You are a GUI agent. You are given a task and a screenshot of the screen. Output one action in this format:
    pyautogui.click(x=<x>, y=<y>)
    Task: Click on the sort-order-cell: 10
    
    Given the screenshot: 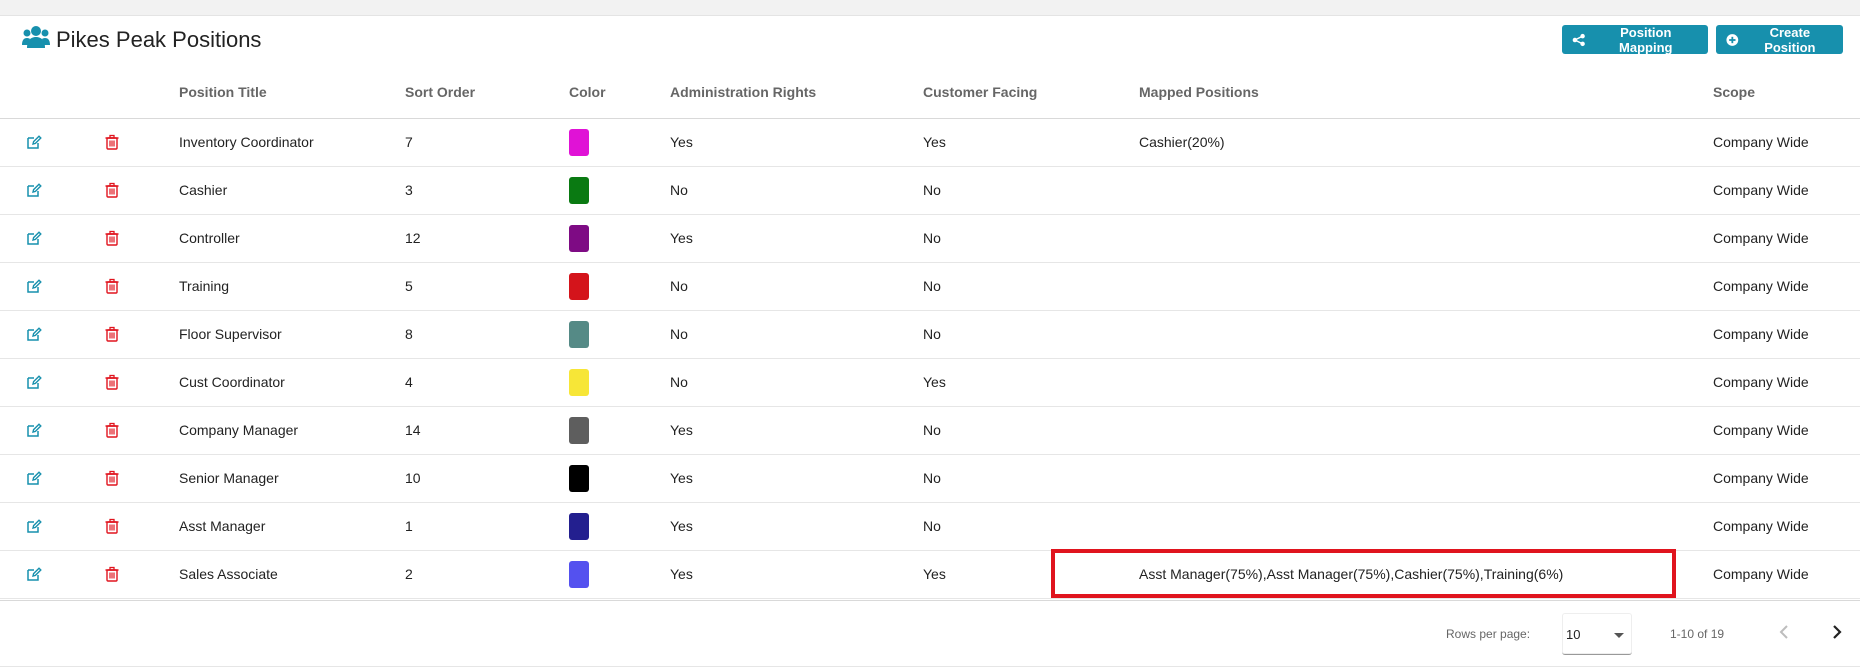 What is the action you would take?
    pyautogui.click(x=487, y=478)
    